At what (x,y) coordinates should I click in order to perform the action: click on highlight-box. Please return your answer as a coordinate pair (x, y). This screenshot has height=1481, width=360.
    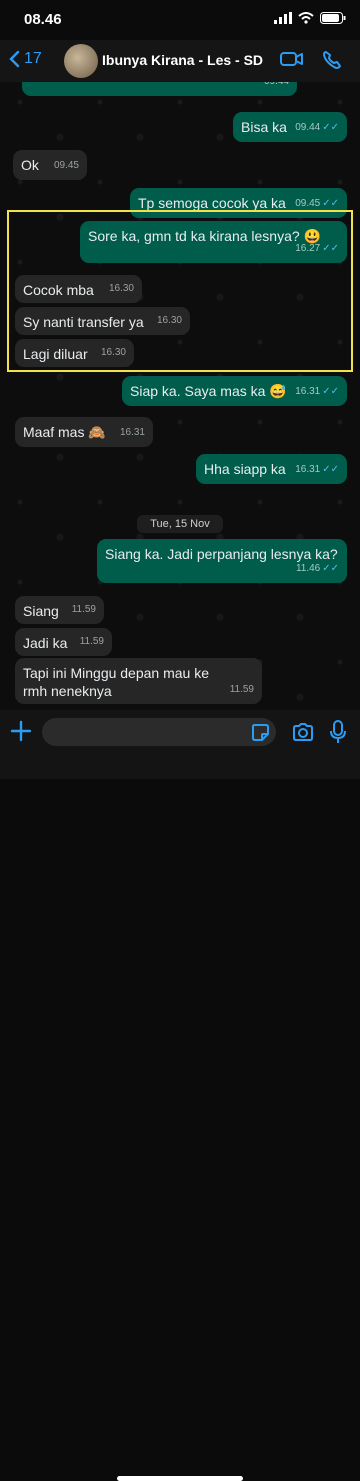
    Looking at the image, I should click on (180, 291).